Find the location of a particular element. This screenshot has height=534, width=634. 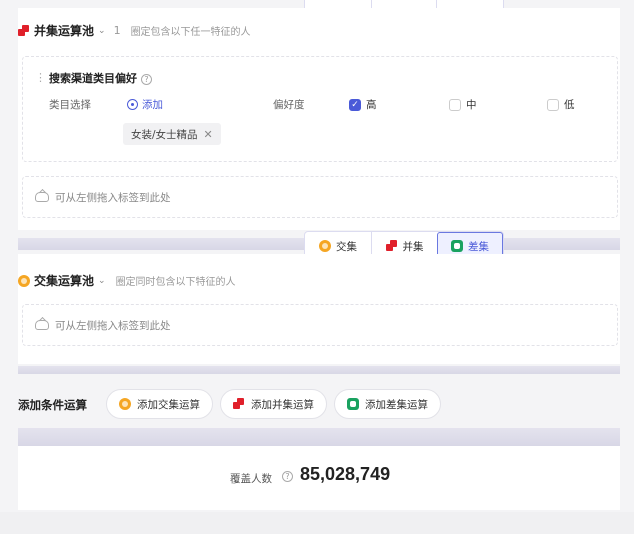

add-category-link: 添加 is located at coordinates (145, 104).